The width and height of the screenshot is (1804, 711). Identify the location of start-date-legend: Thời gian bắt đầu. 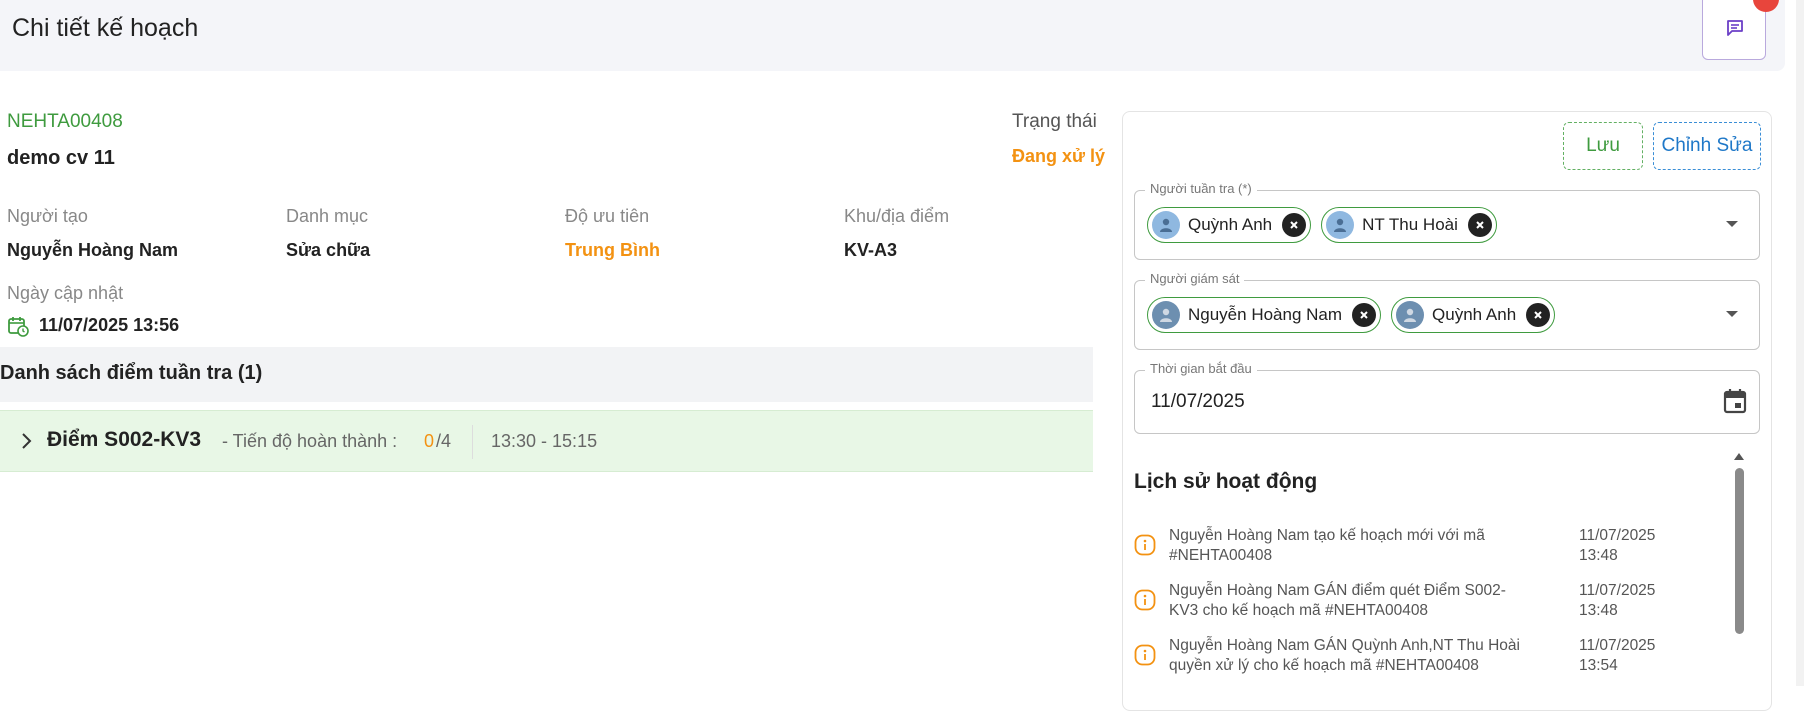
(1201, 368).